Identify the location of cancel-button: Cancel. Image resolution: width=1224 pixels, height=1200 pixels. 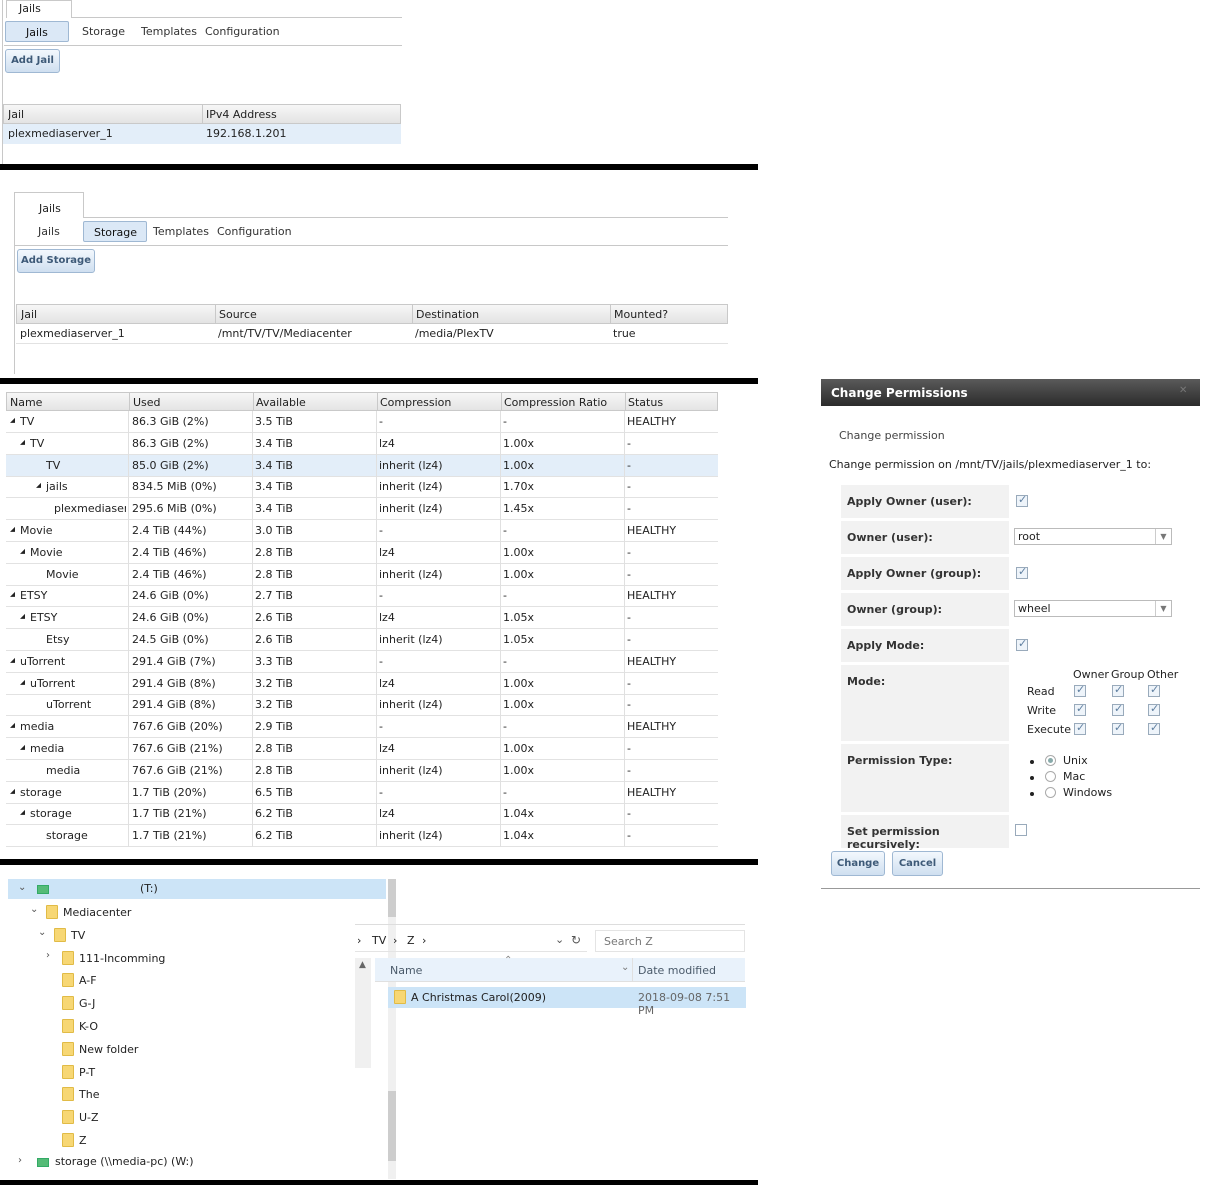
(917, 863).